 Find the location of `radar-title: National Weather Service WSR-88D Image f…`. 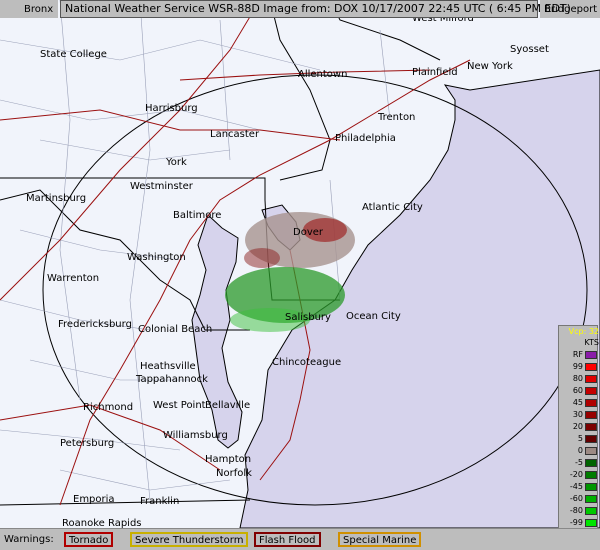

radar-title: National Weather Service WSR-88D Image f… is located at coordinates (315, 9).